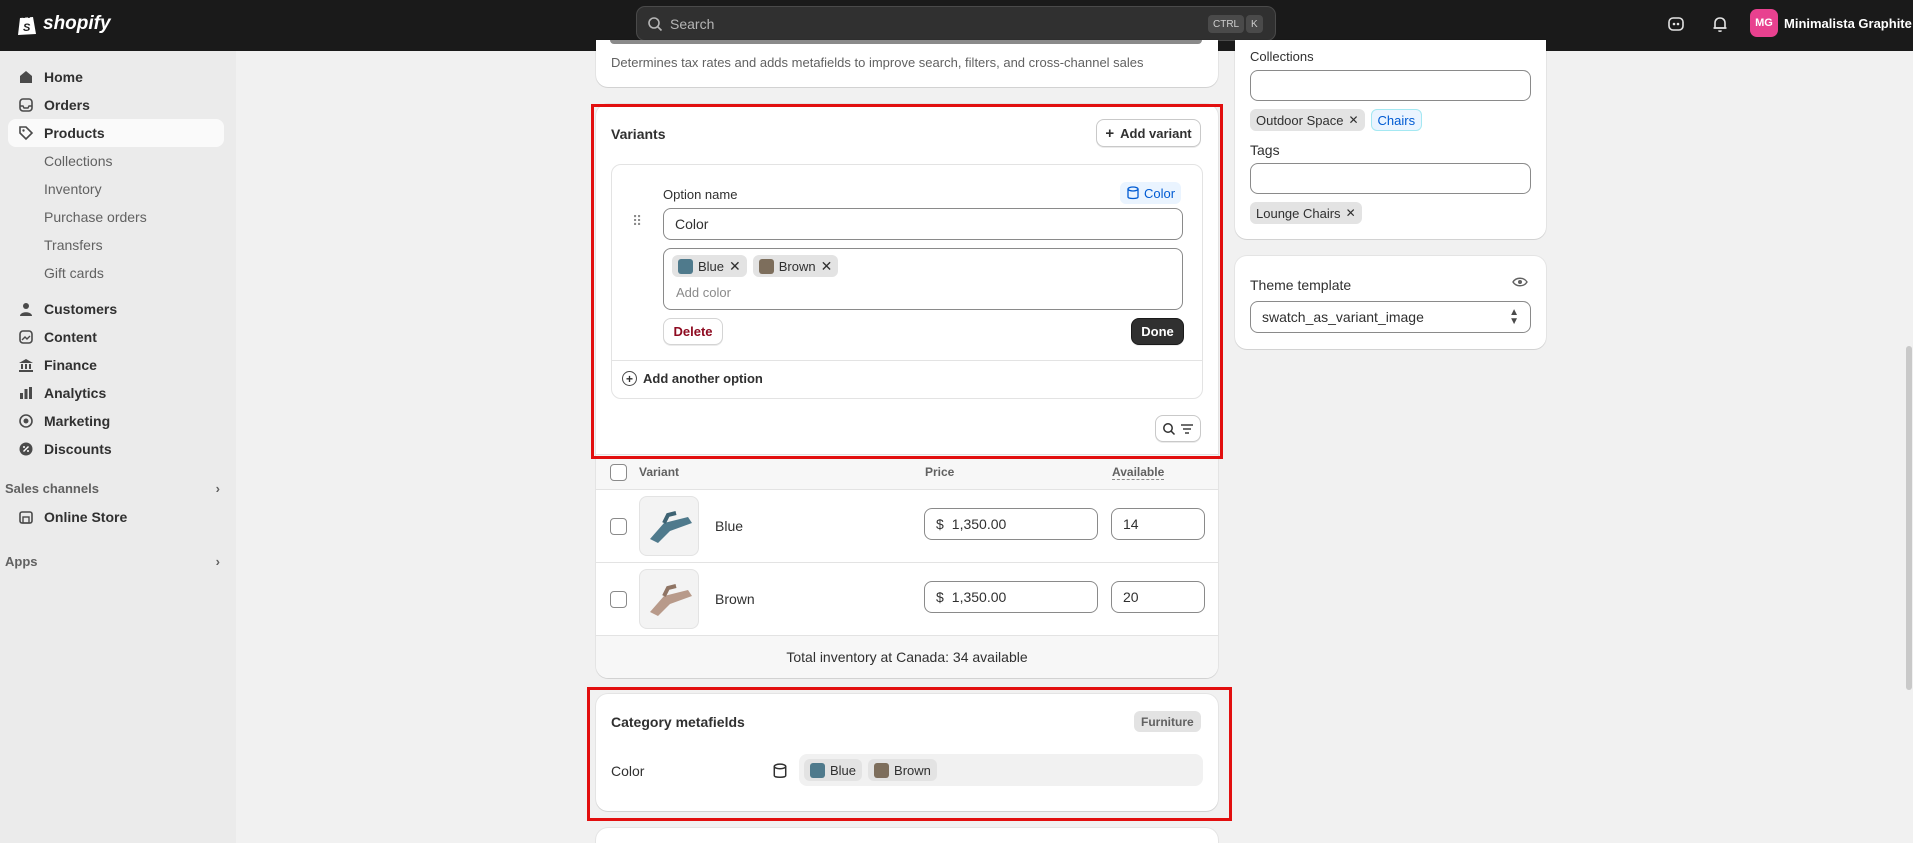 The width and height of the screenshot is (1913, 843). Describe the element at coordinates (655, 23) in the screenshot. I see `search-icon` at that location.